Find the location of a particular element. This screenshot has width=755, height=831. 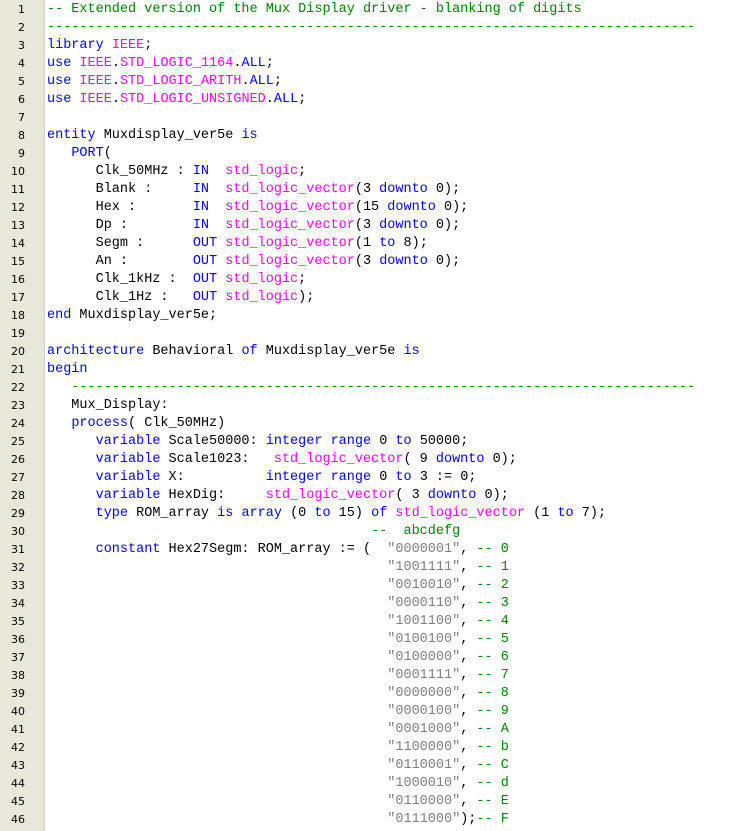

code-line: 6 use IEEE.STD_LOGIC_UNSIGNED.ALL; is located at coordinates (377, 100).